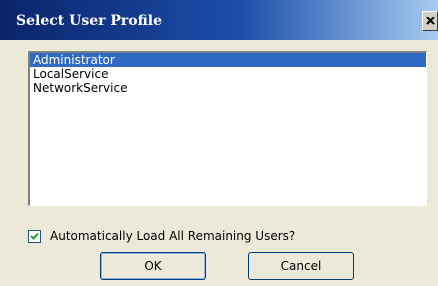 The height and width of the screenshot is (286, 438). I want to click on ok-button: OK, so click(153, 266).